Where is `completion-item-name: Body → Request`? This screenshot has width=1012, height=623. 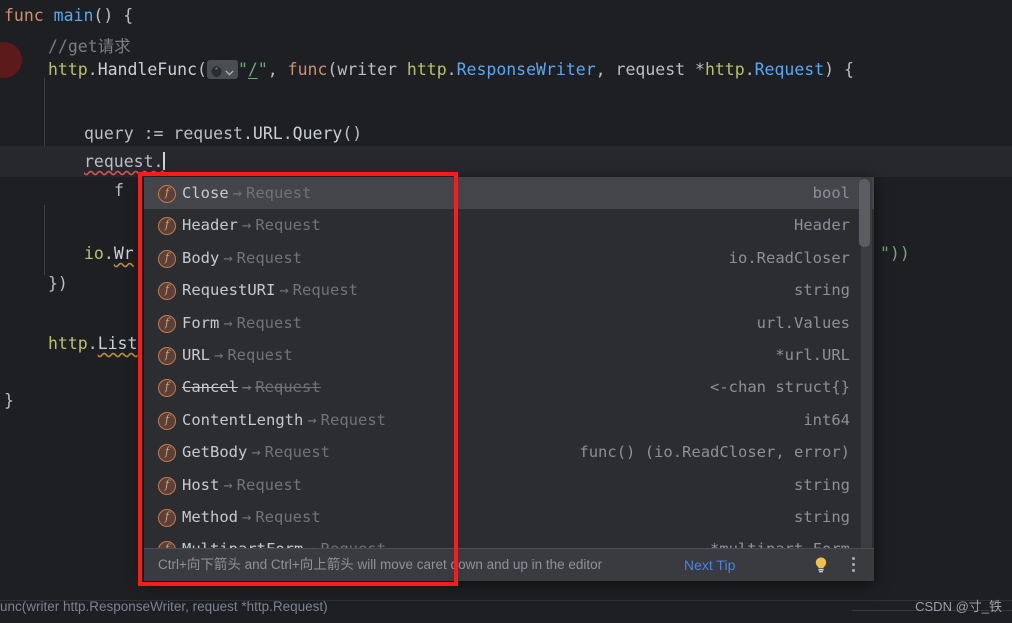 completion-item-name: Body → Request is located at coordinates (242, 258).